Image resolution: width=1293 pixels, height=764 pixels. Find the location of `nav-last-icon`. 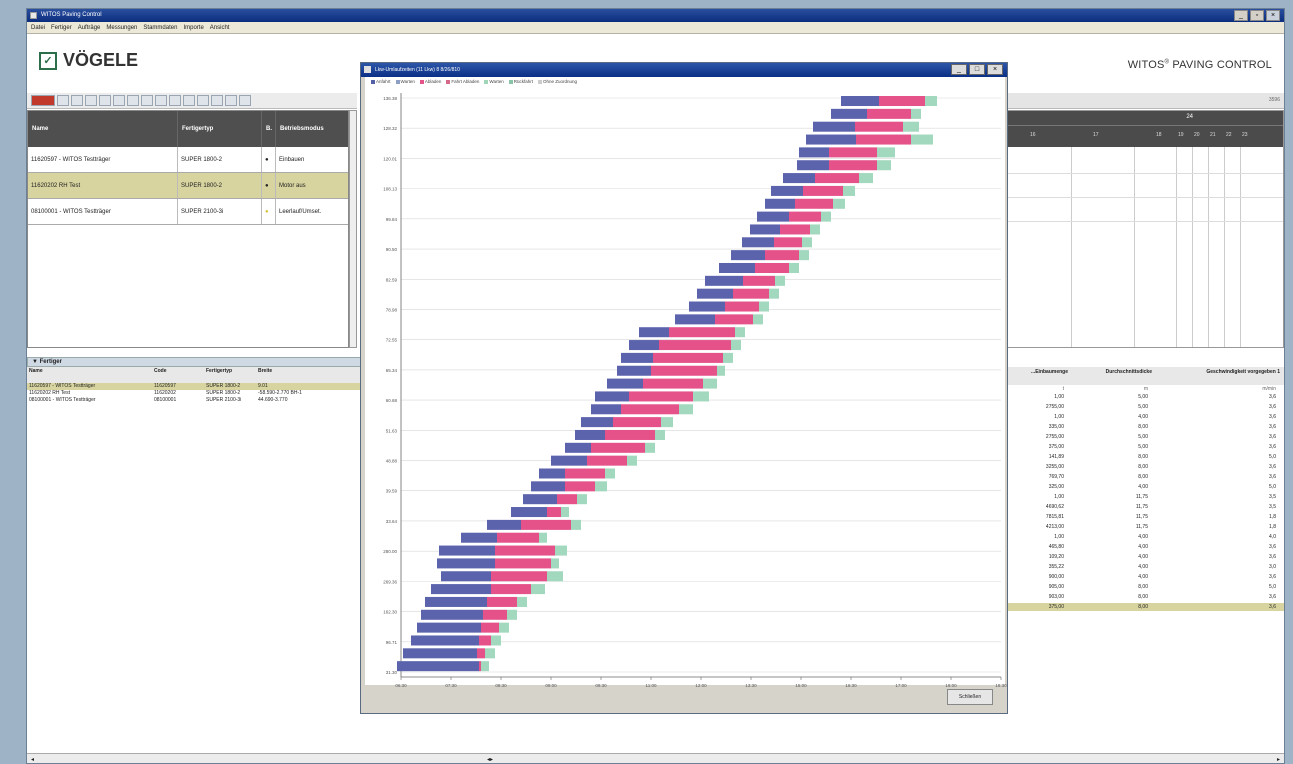

nav-last-icon is located at coordinates (189, 100).